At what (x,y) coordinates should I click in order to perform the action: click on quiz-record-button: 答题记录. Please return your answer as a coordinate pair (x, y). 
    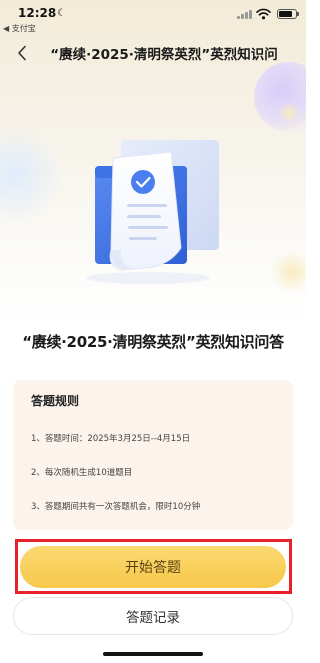
    Looking at the image, I should click on (153, 616).